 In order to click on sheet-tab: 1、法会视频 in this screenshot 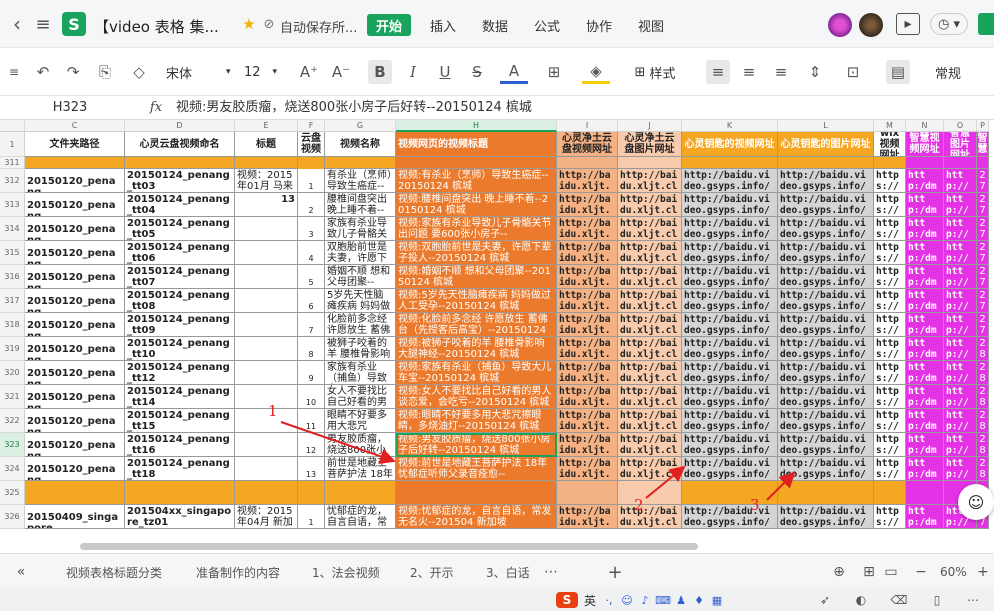, I will do `click(346, 572)`.